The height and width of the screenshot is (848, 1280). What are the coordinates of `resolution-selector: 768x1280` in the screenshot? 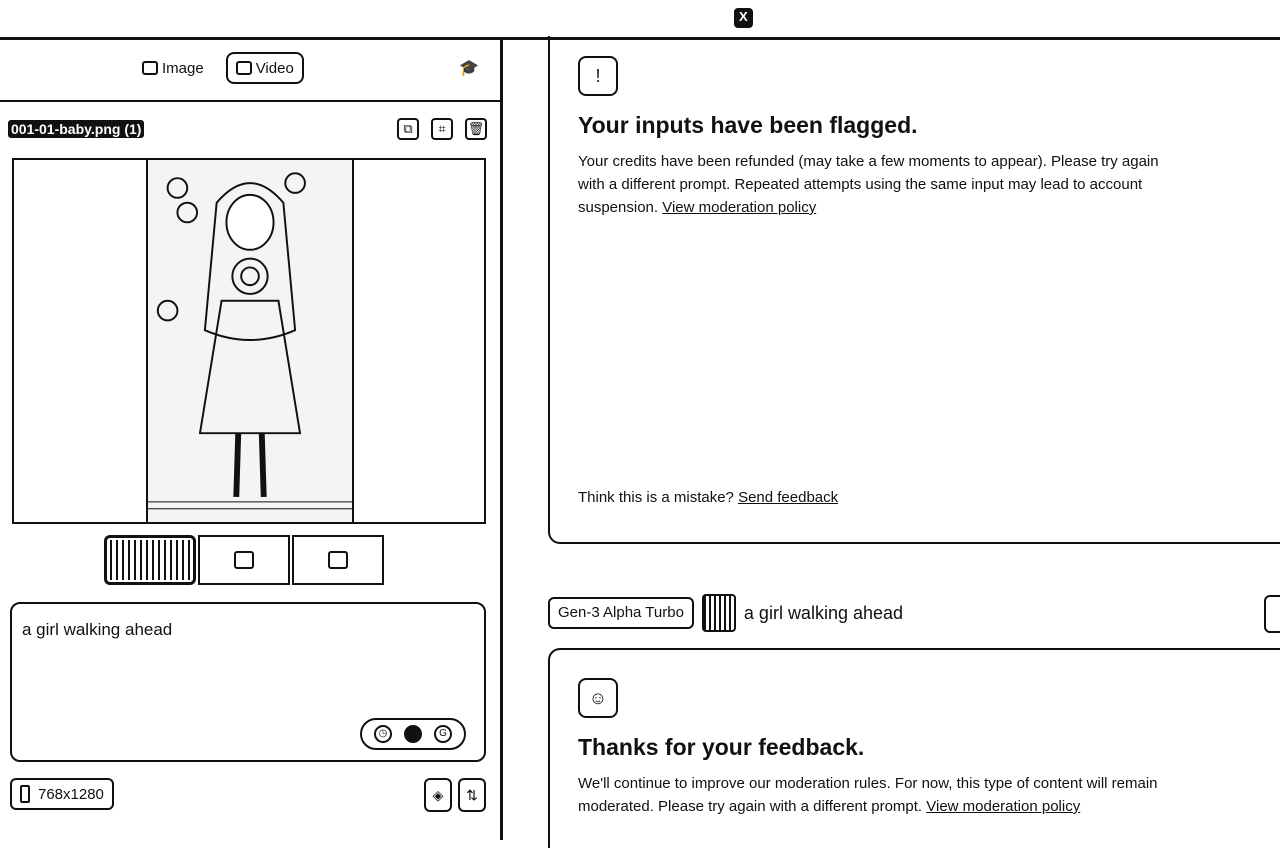 It's located at (62, 794).